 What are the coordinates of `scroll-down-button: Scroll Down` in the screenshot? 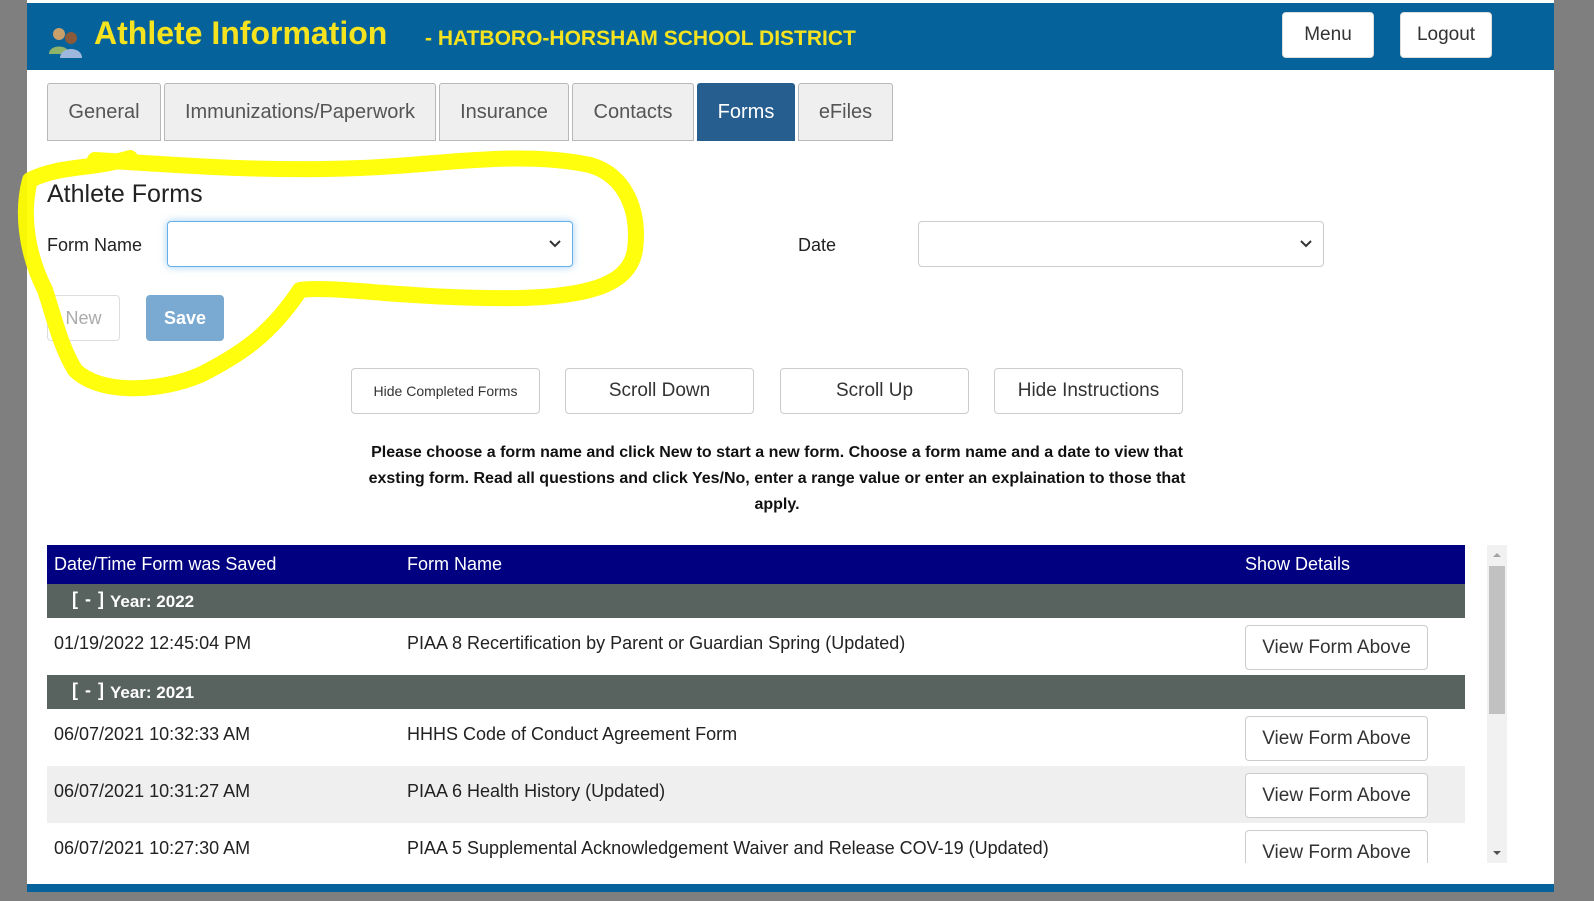 It's located at (659, 391).